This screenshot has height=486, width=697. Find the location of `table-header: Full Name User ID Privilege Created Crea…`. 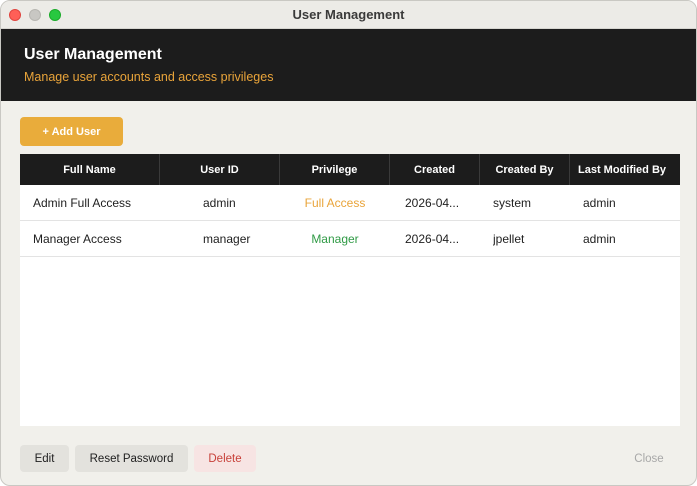

table-header: Full Name User ID Privilege Created Crea… is located at coordinates (350, 169).